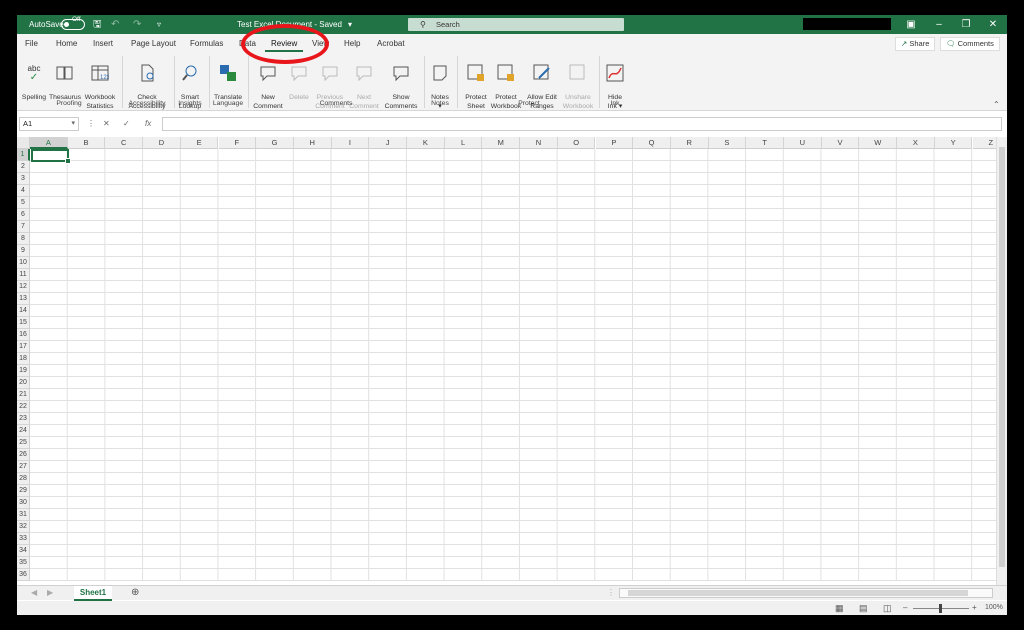 The image size is (1024, 630). What do you see at coordinates (34, 78) in the screenshot?
I see `spelling-button: abc ✓ Spelling` at bounding box center [34, 78].